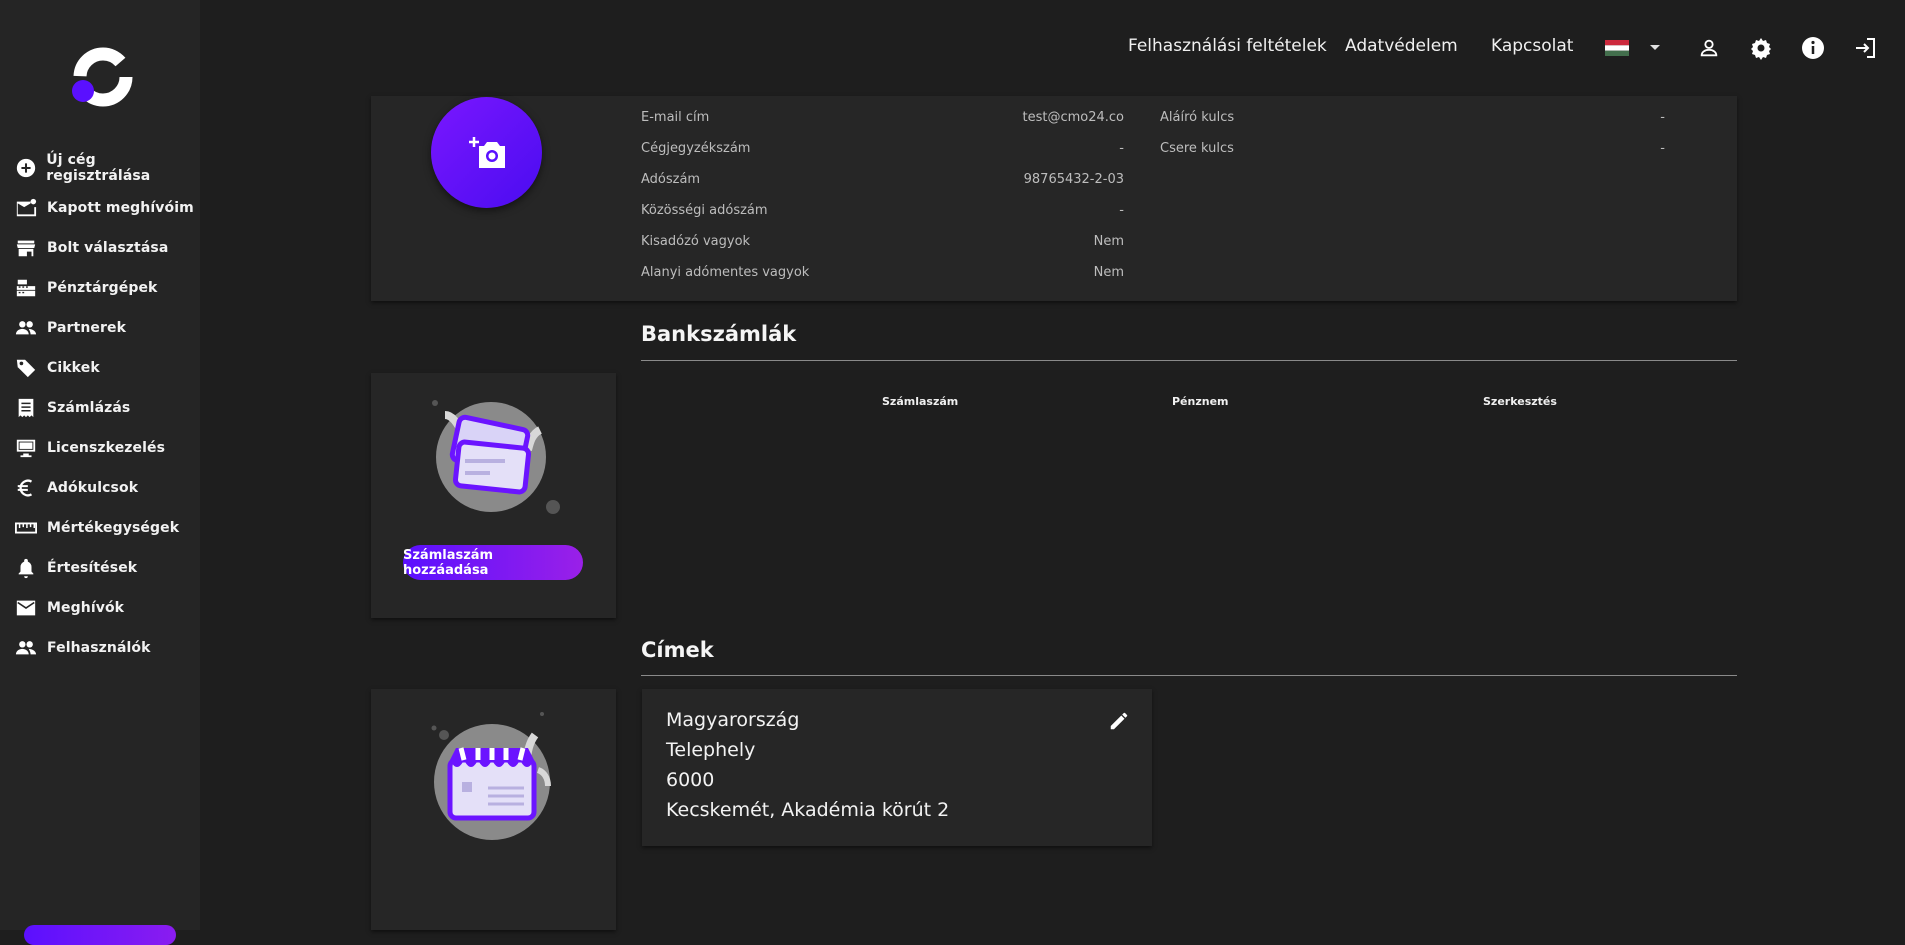 The height and width of the screenshot is (945, 1905). I want to click on exchange-key-label: Csere kulcs, so click(1197, 148).